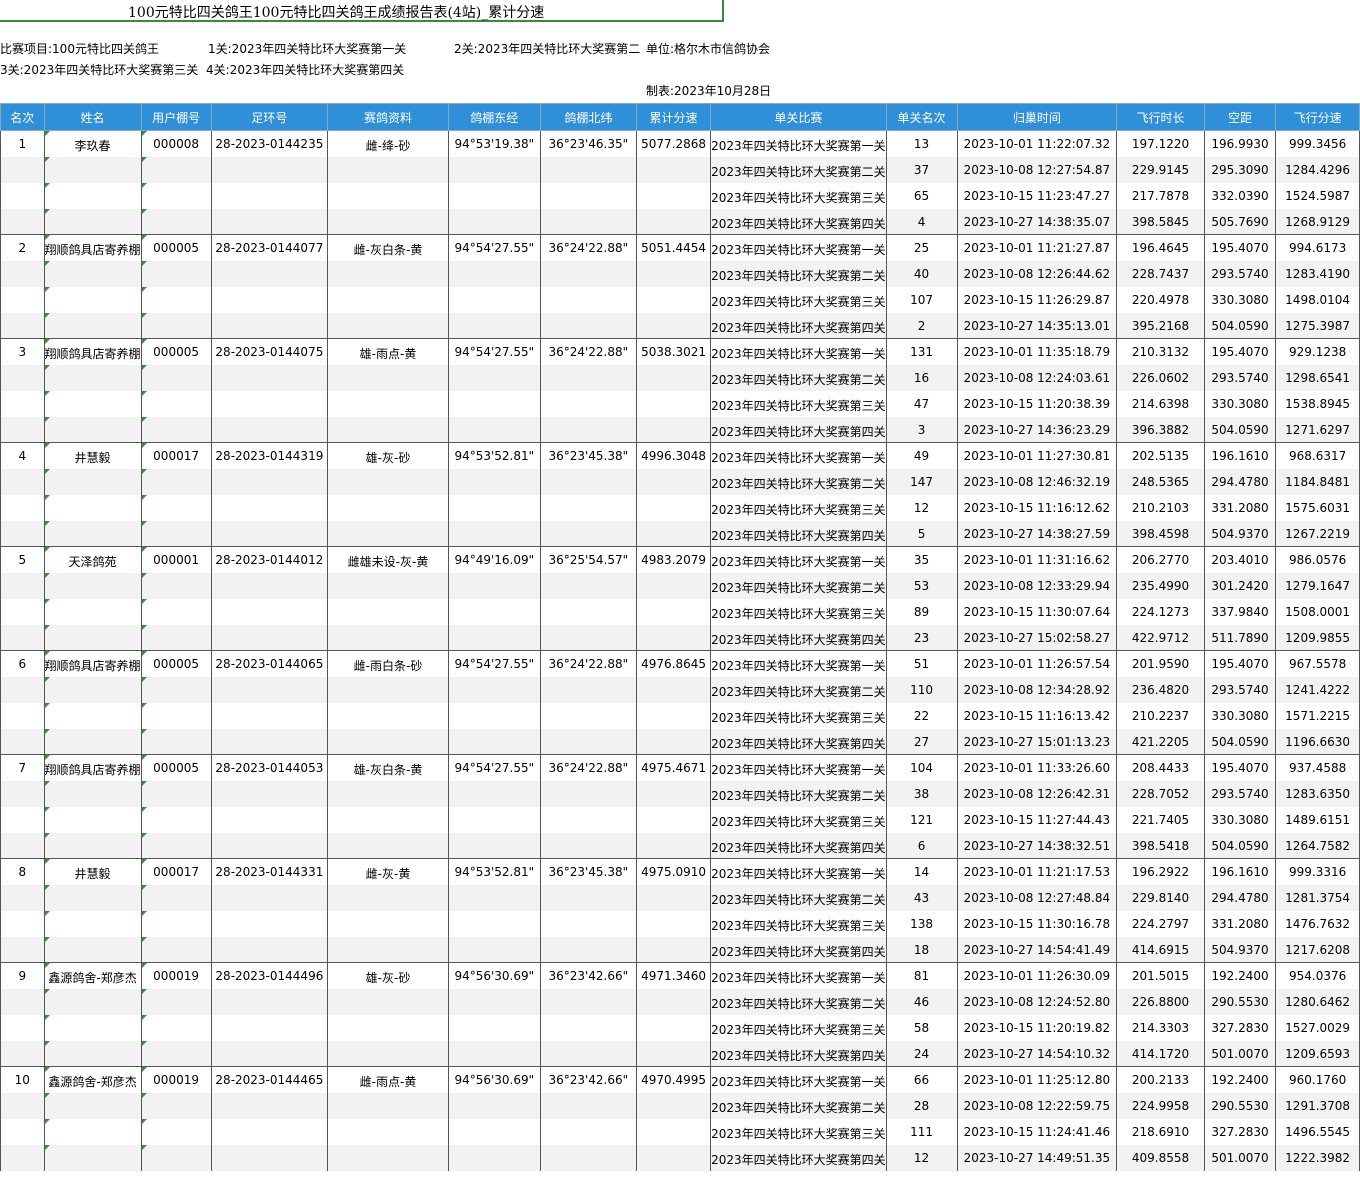  I want to click on speed-cell: 1291.3708, so click(1317, 1105).